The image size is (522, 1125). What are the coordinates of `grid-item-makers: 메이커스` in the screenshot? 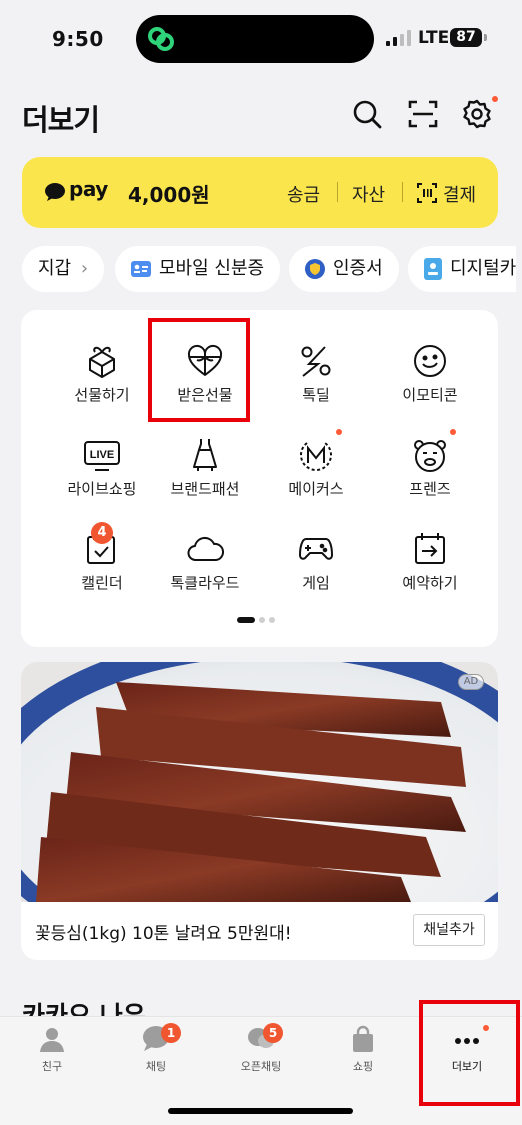 It's located at (316, 481).